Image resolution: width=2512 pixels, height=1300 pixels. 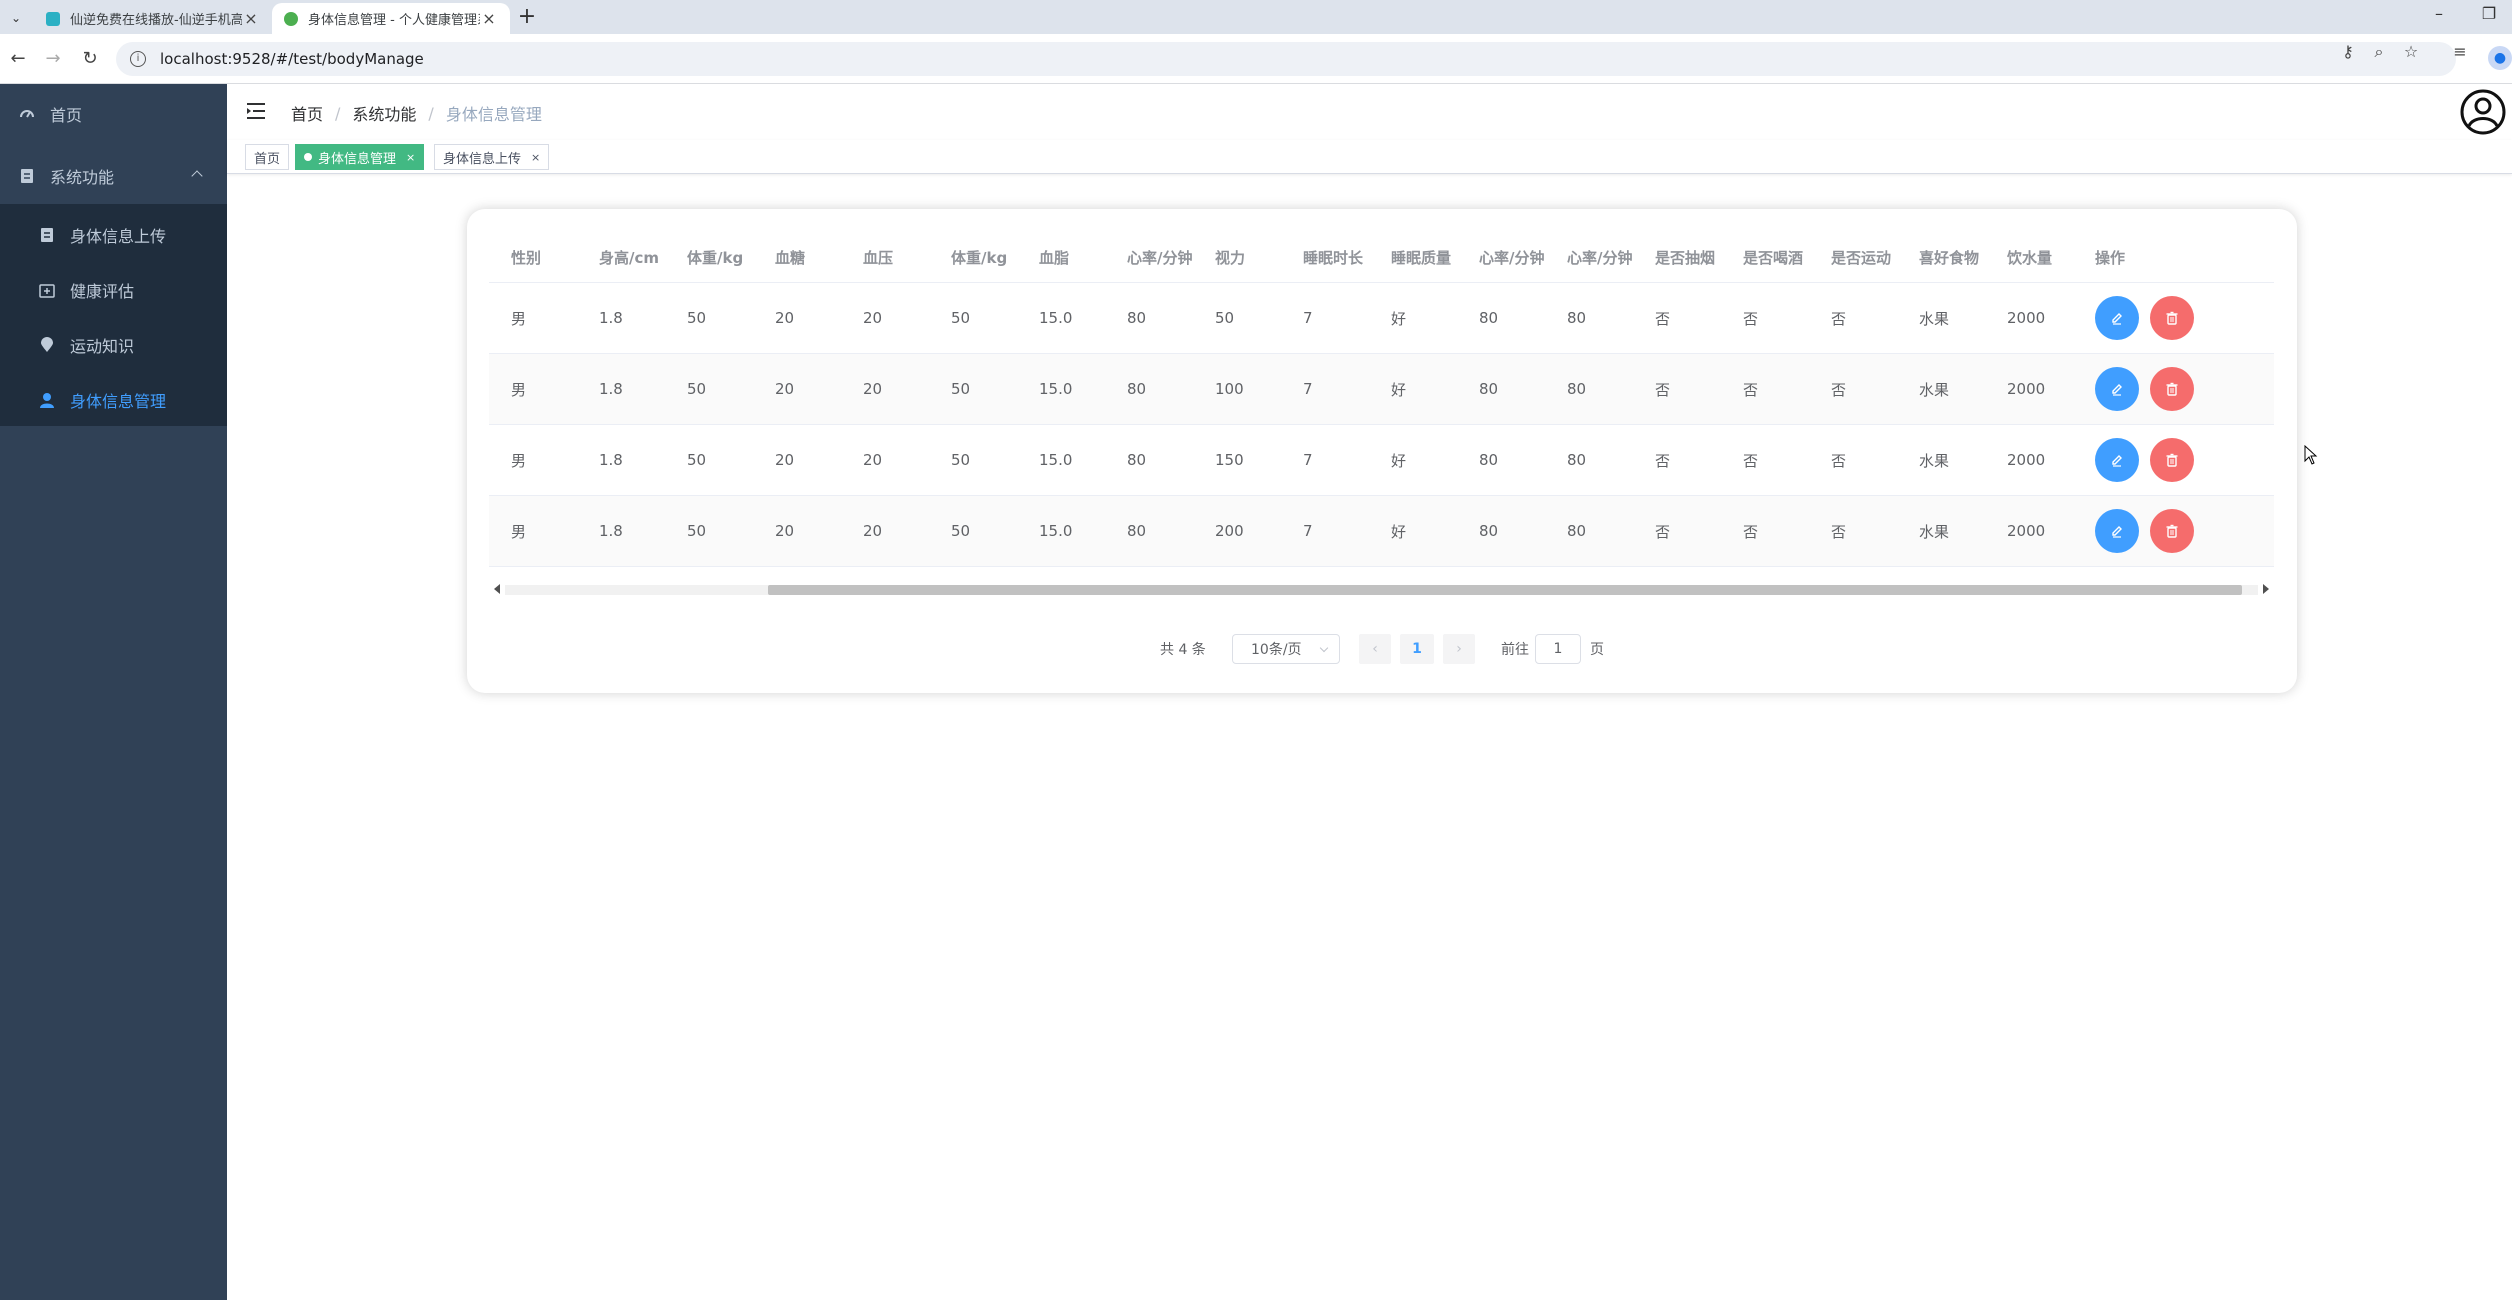 What do you see at coordinates (256, 111) in the screenshot?
I see `hamburger-icon` at bounding box center [256, 111].